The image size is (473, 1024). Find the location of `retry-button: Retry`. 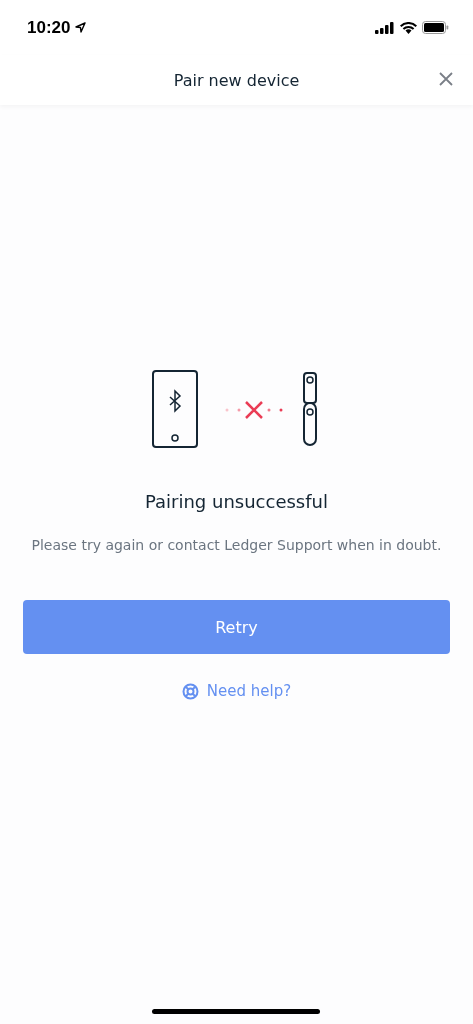

retry-button: Retry is located at coordinates (236, 627).